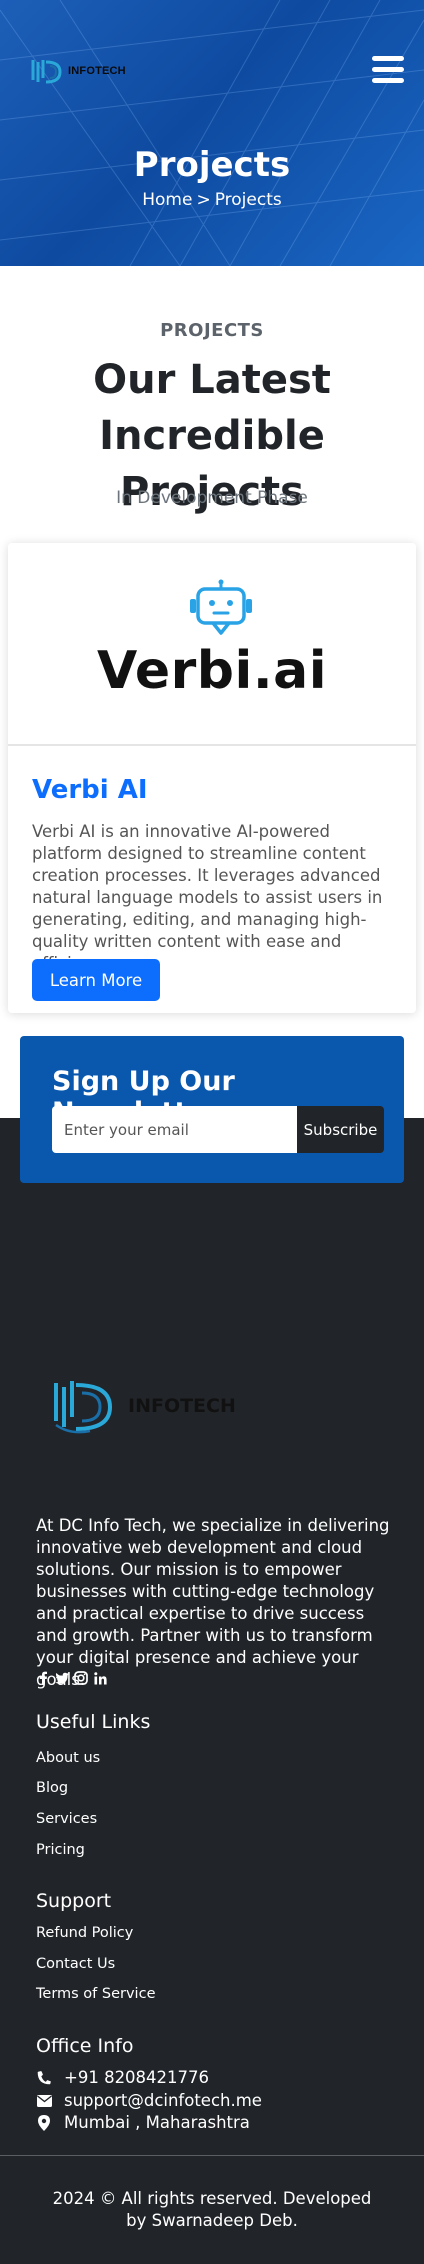 The image size is (424, 2264). I want to click on office-email-text: support@dcinfotech.me, so click(163, 2100).